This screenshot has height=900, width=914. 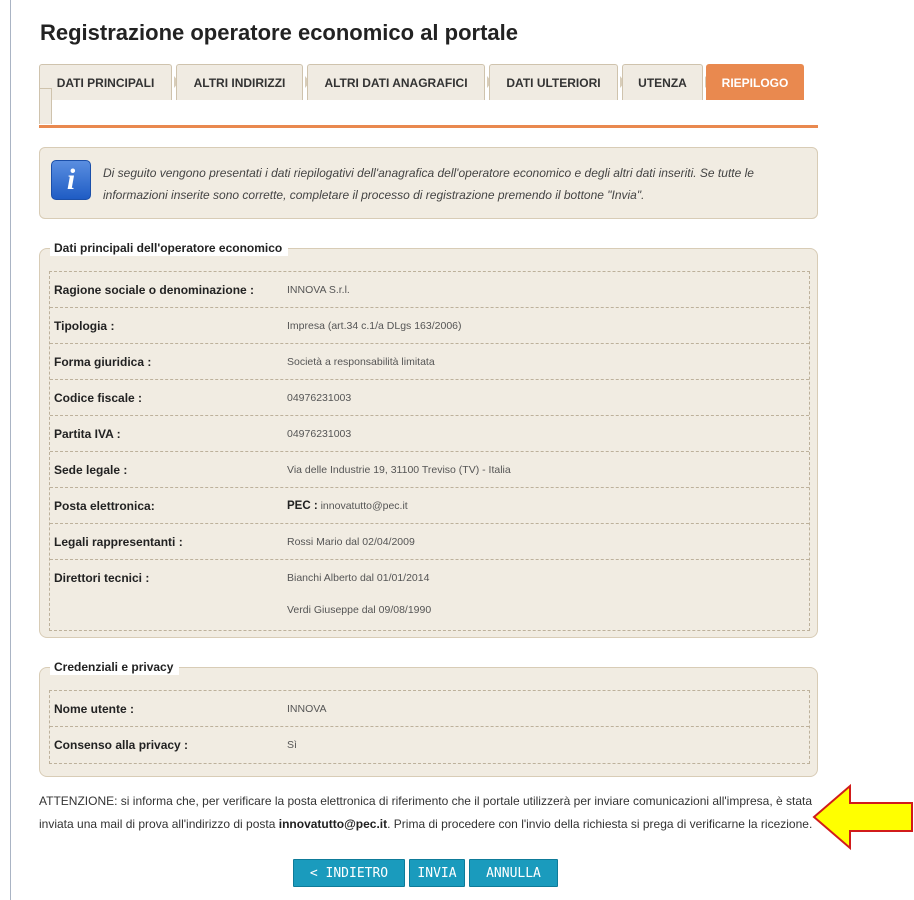 What do you see at coordinates (98, 398) in the screenshot?
I see `row-label: Codice fiscale :` at bounding box center [98, 398].